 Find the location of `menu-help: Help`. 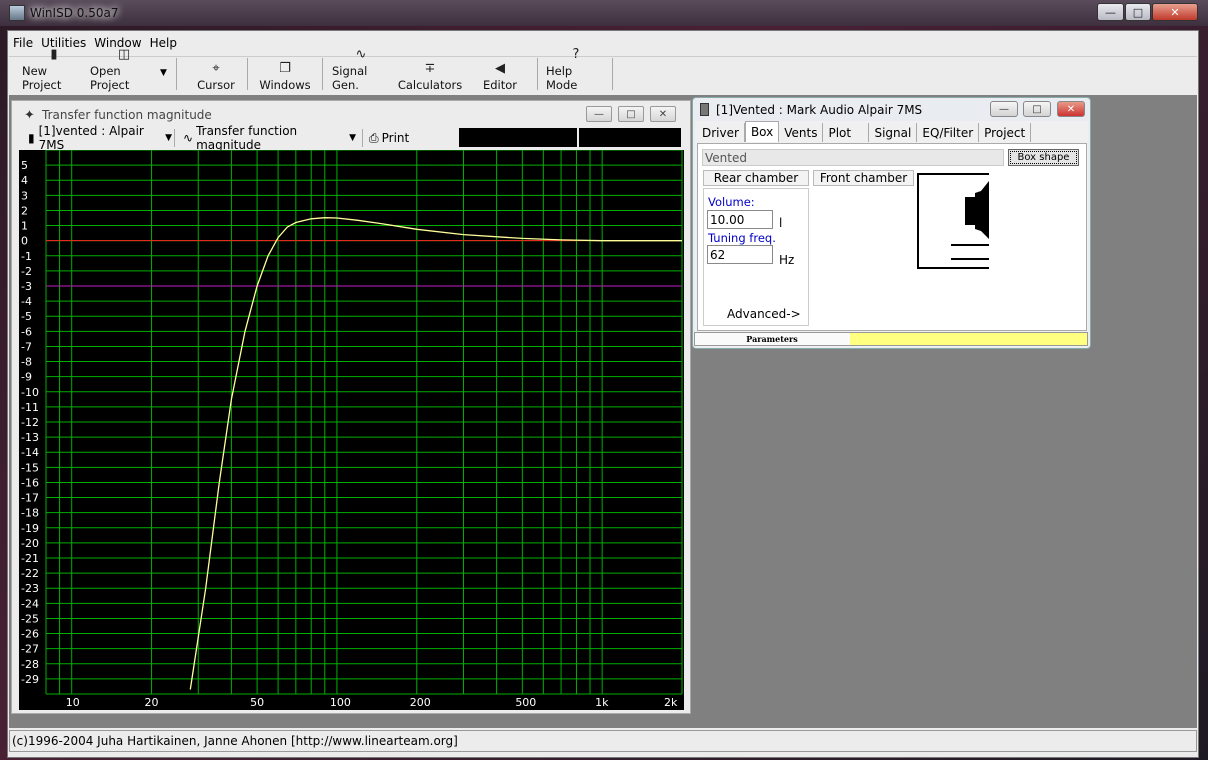

menu-help: Help is located at coordinates (163, 43).